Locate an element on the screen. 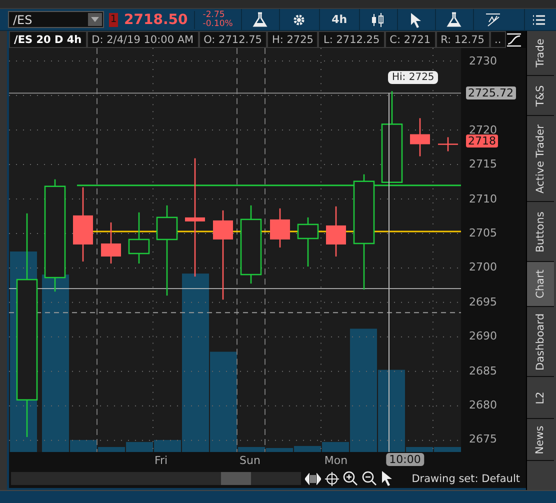 This screenshot has height=503, width=556. scrollbar is located at coordinates (156, 478).